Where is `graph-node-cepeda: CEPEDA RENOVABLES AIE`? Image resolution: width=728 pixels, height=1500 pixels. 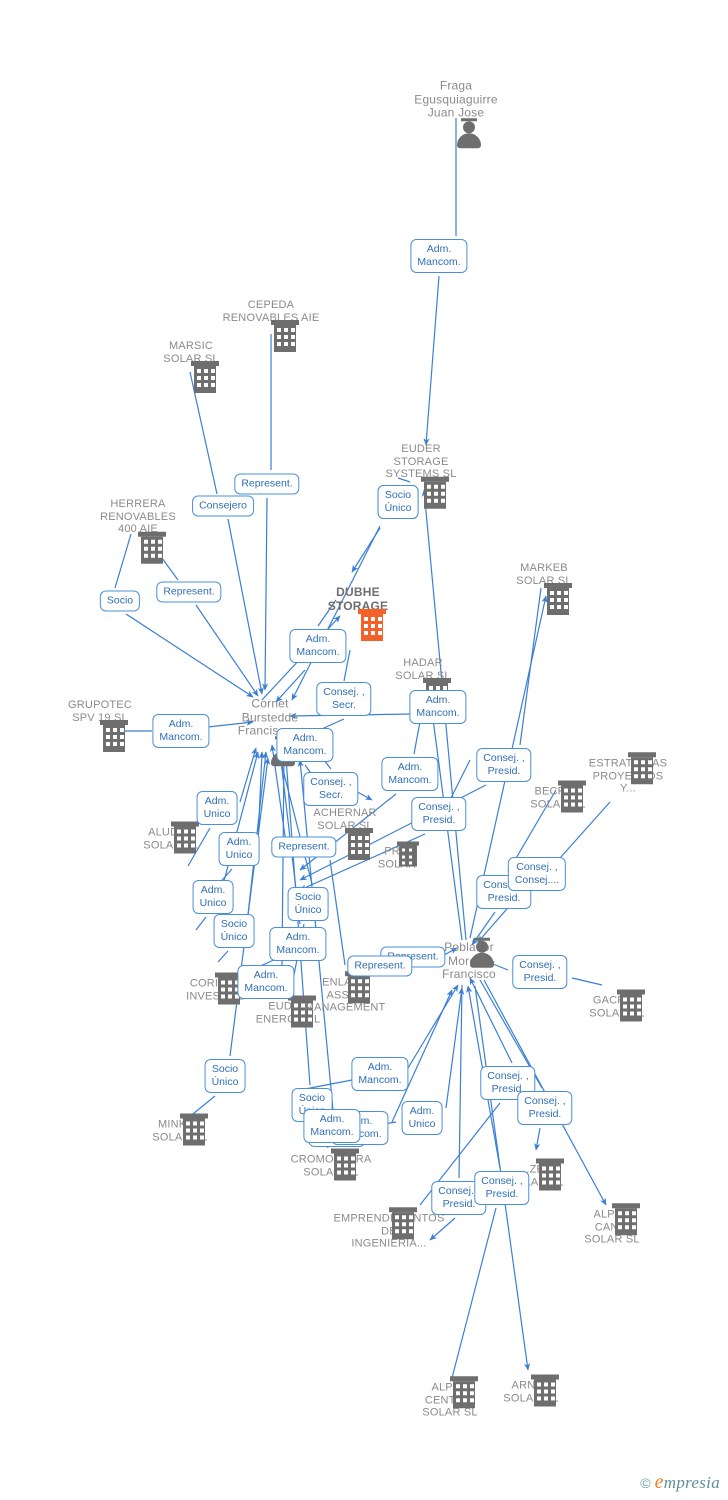 graph-node-cepeda: CEPEDA RENOVABLES AIE is located at coordinates (271, 325).